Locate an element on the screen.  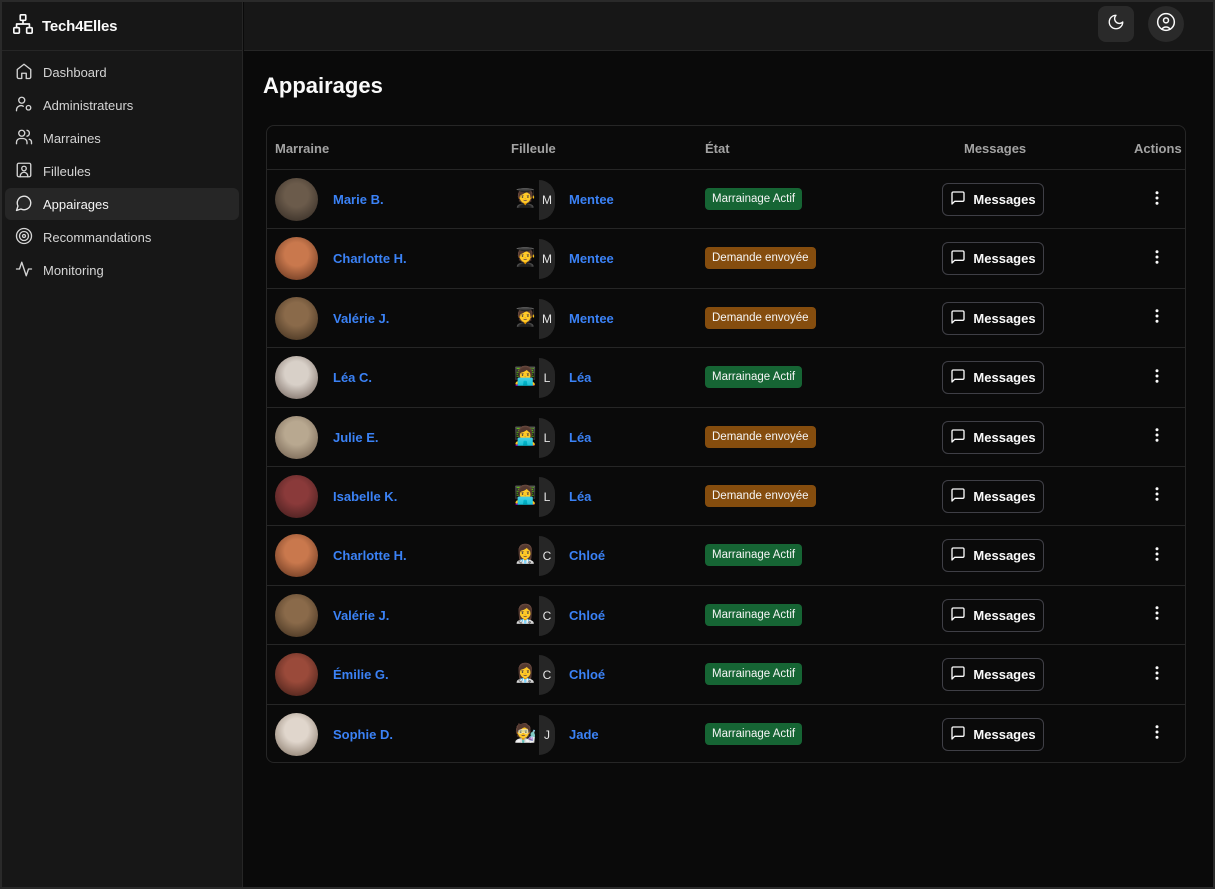
filleule-initial-badge: J is located at coordinates (547, 734).